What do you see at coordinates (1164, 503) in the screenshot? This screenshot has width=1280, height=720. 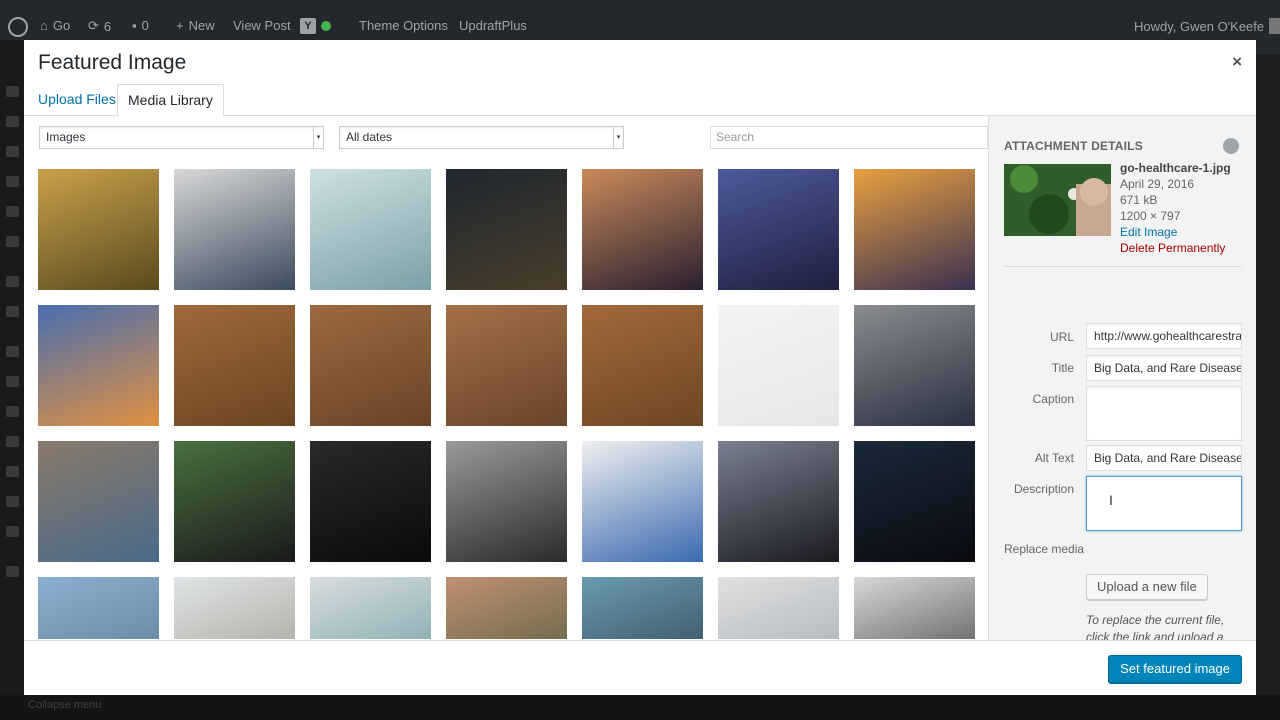 I see `description-field: I` at bounding box center [1164, 503].